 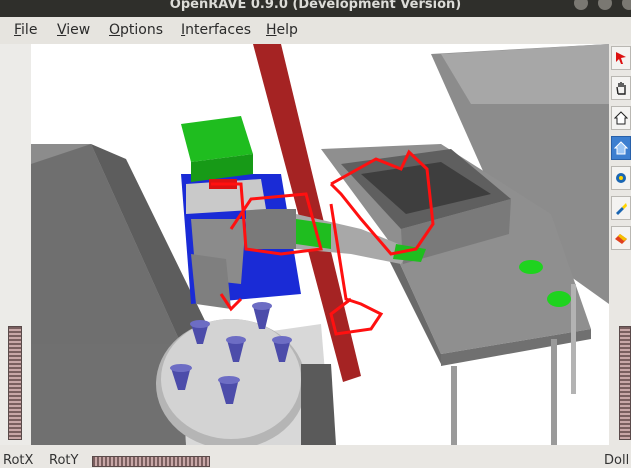 I want to click on camera-seek-icon, so click(x=621, y=178).